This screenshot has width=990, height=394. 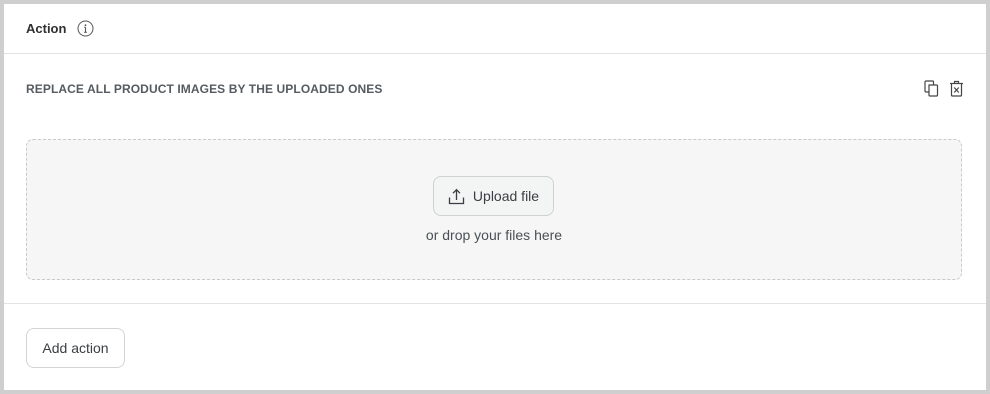 What do you see at coordinates (944, 88) in the screenshot?
I see `action-toolbar` at bounding box center [944, 88].